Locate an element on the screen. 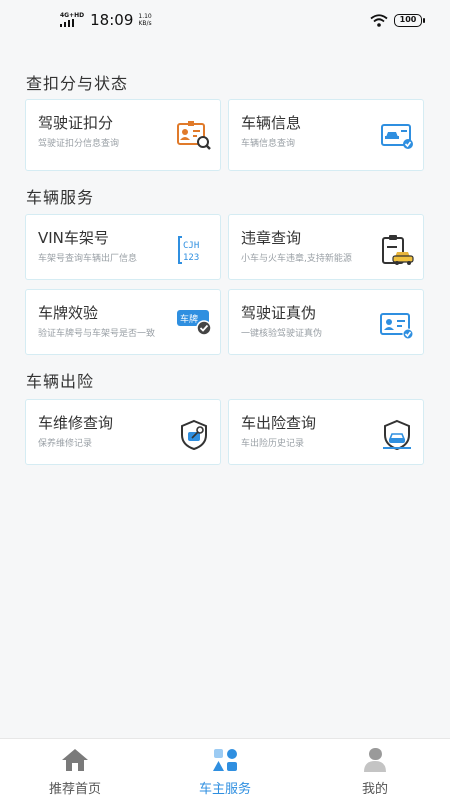  card-desc: 小车与火车违章,支持新能源 is located at coordinates (296, 259).